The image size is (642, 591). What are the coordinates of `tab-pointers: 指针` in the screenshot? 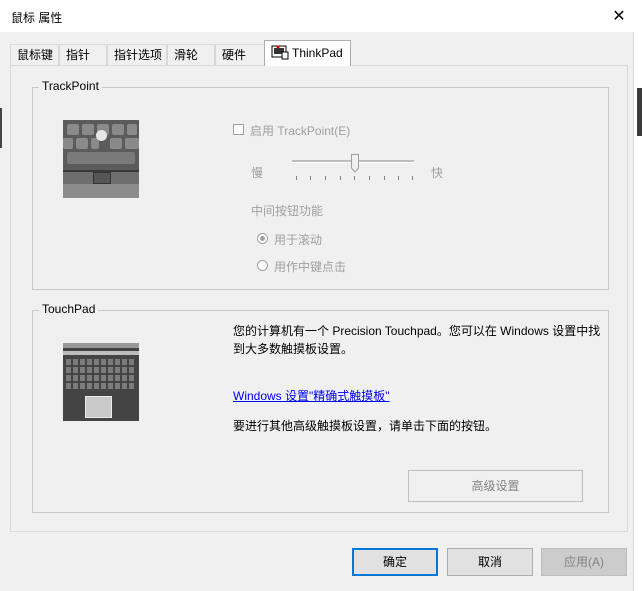 It's located at (83, 54).